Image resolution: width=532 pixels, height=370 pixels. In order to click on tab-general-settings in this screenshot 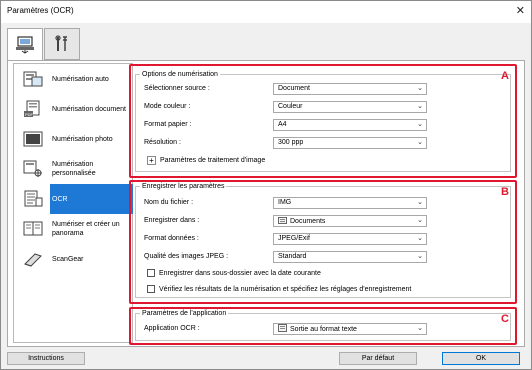, I will do `click(62, 44)`.